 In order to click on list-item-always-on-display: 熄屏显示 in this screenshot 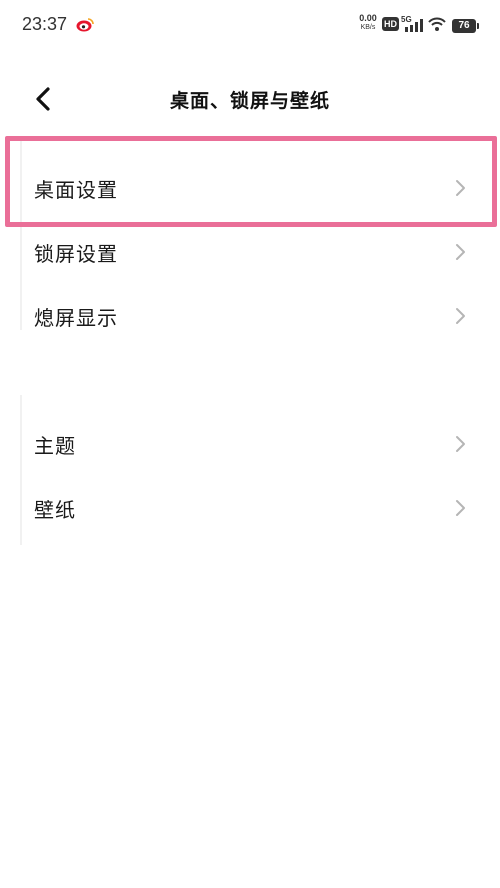, I will do `click(250, 316)`.